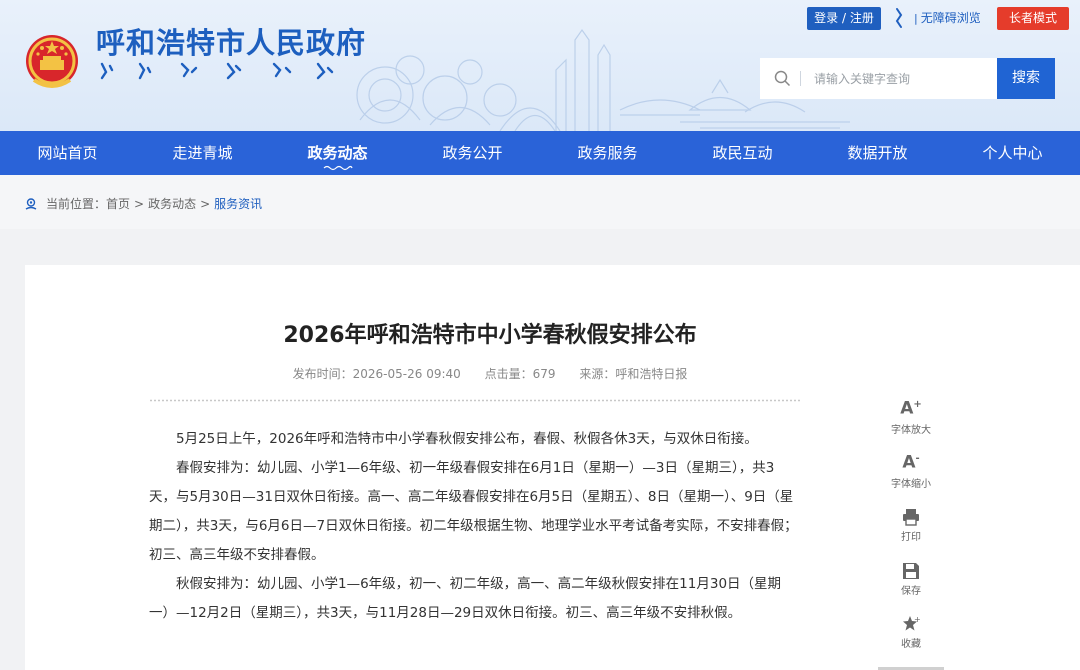  I want to click on article-meta: 发布时间：2026-05-26 09:40 点击量：679 来源：呼和浩特日报, so click(490, 373).